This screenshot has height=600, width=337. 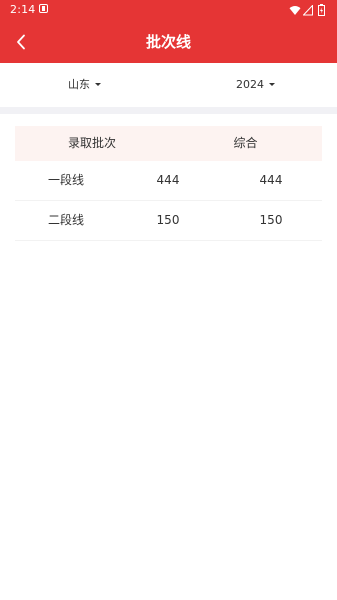 What do you see at coordinates (168, 110) in the screenshot?
I see `section-divider` at bounding box center [168, 110].